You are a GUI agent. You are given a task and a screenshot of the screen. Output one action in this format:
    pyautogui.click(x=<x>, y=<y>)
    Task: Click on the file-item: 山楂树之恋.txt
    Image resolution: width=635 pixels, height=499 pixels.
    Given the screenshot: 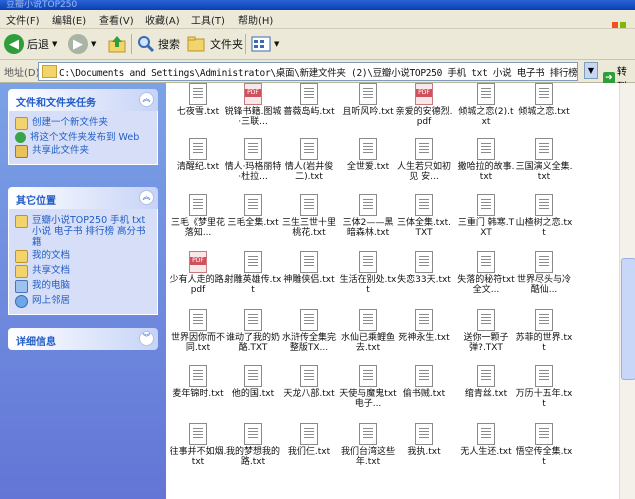 What is the action you would take?
    pyautogui.click(x=544, y=216)
    